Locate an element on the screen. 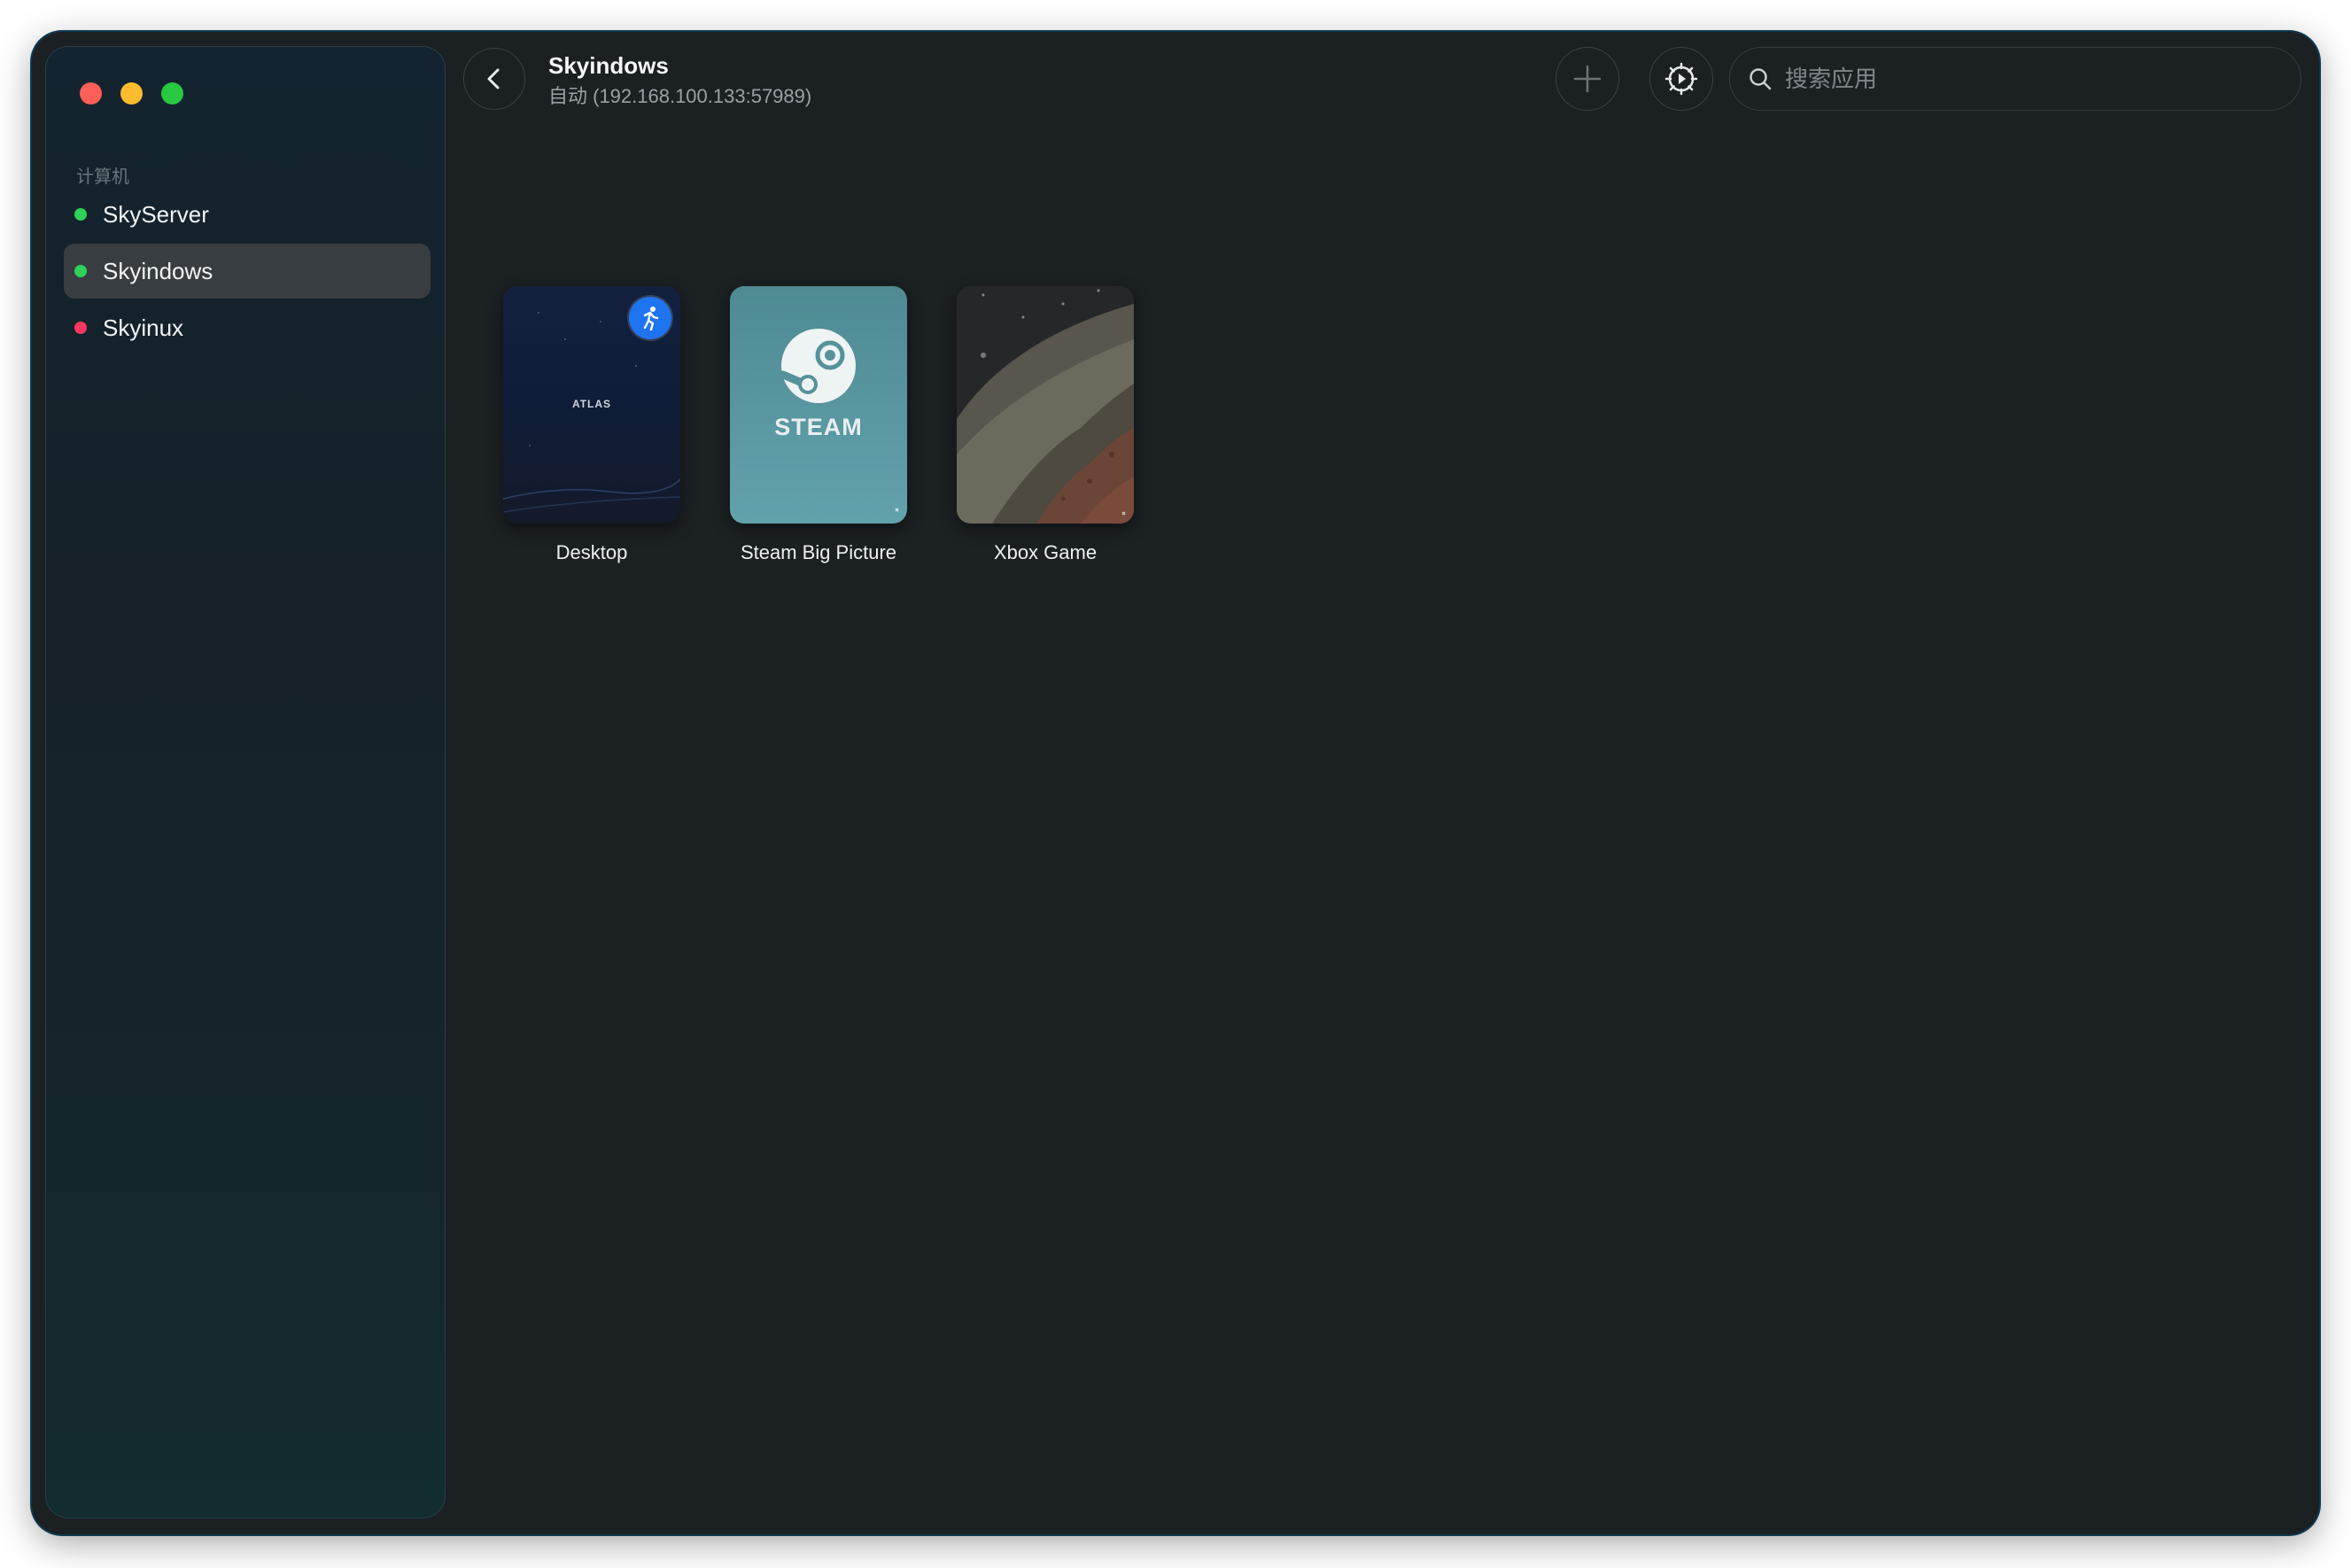 The image size is (2351, 1568). steam-thumbnail: STEAM is located at coordinates (818, 405).